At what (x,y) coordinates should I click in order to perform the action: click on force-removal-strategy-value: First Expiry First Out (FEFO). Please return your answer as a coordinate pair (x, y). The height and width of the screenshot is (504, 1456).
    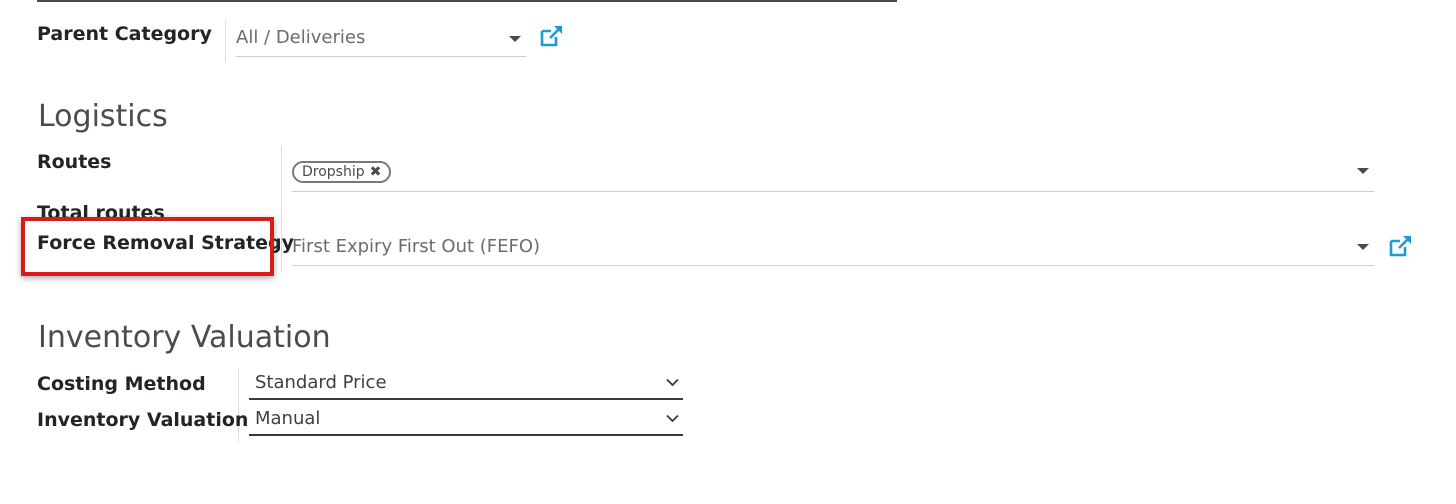
    Looking at the image, I should click on (416, 246).